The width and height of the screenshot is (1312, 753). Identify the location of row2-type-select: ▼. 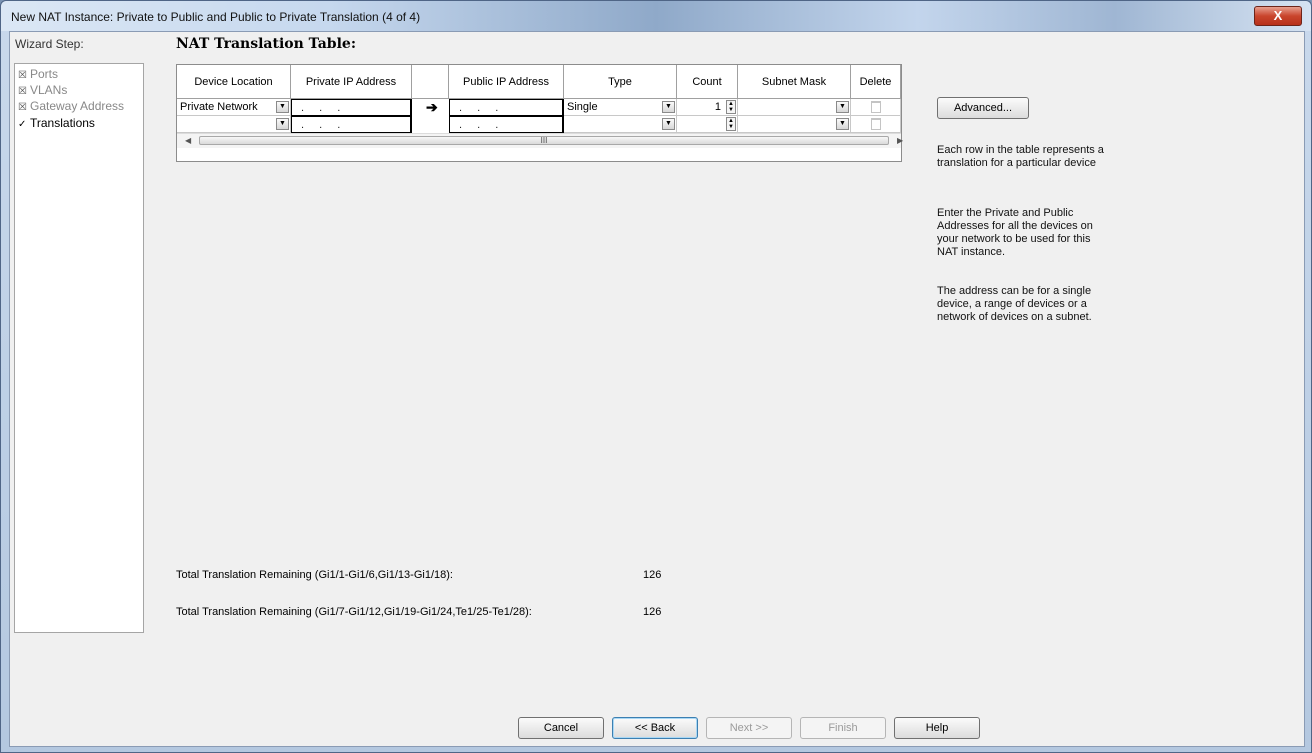
(620, 124).